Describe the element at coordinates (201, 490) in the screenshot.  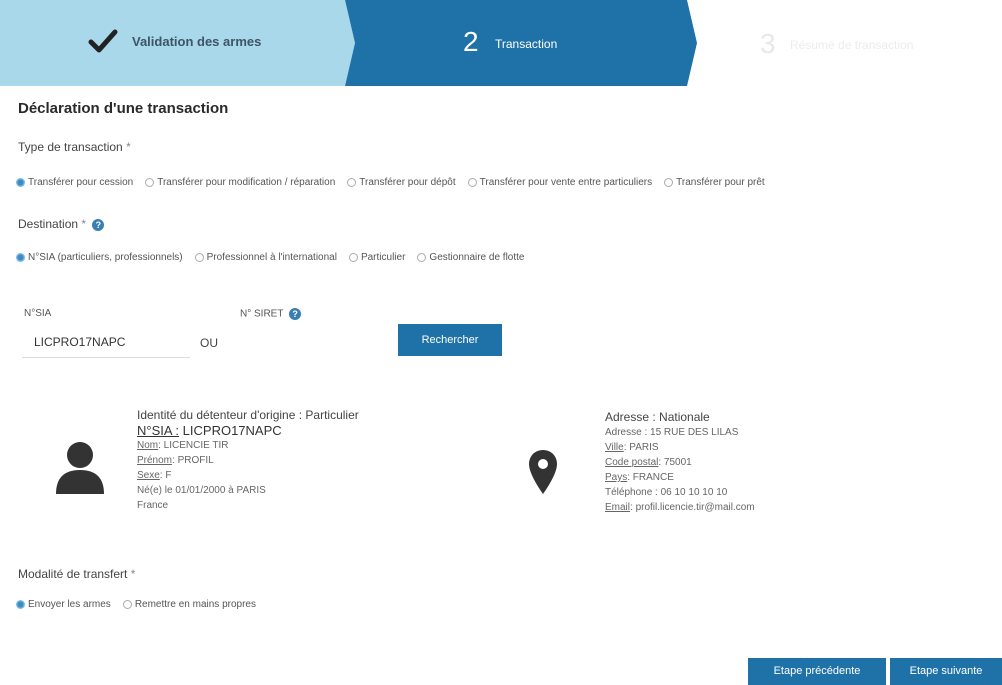
I see `holder-birth: Né(e) le 01/01/2000 à PARIS` at that location.